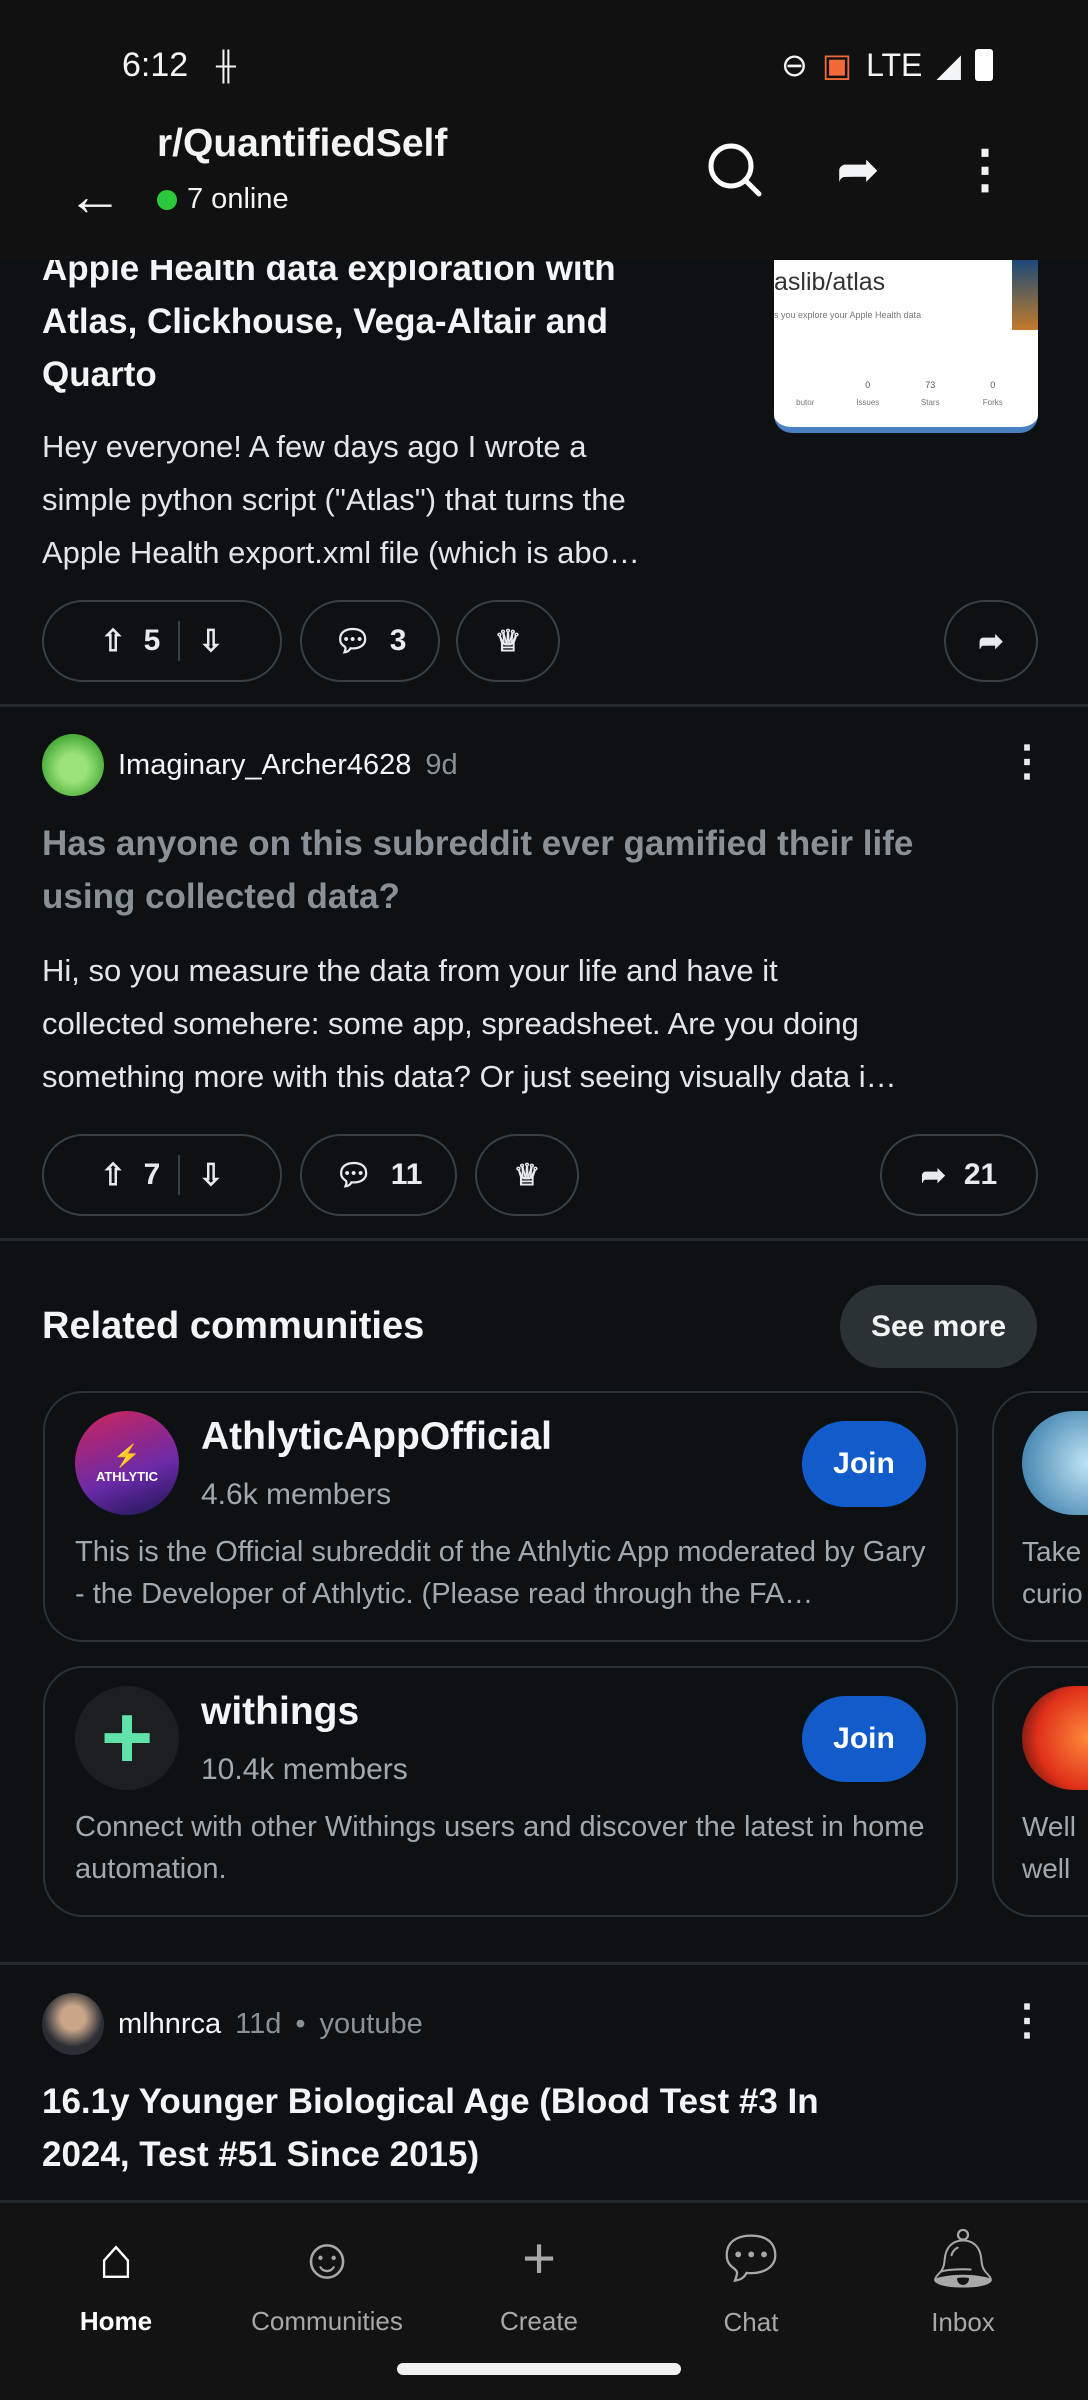 This screenshot has height=2400, width=1088. What do you see at coordinates (370, 641) in the screenshot?
I see `comments-button: 💬︎ 3` at bounding box center [370, 641].